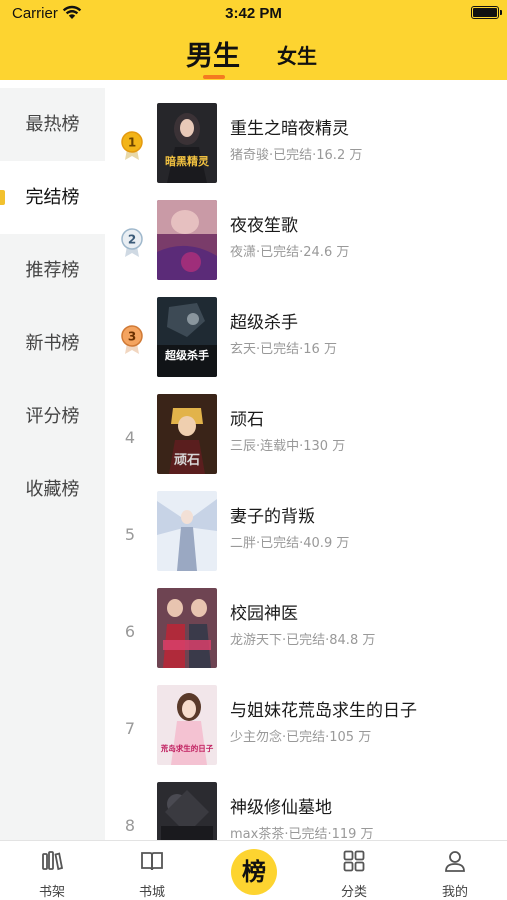 Image resolution: width=507 pixels, height=900 pixels. I want to click on book-title: 顽石, so click(247, 417).